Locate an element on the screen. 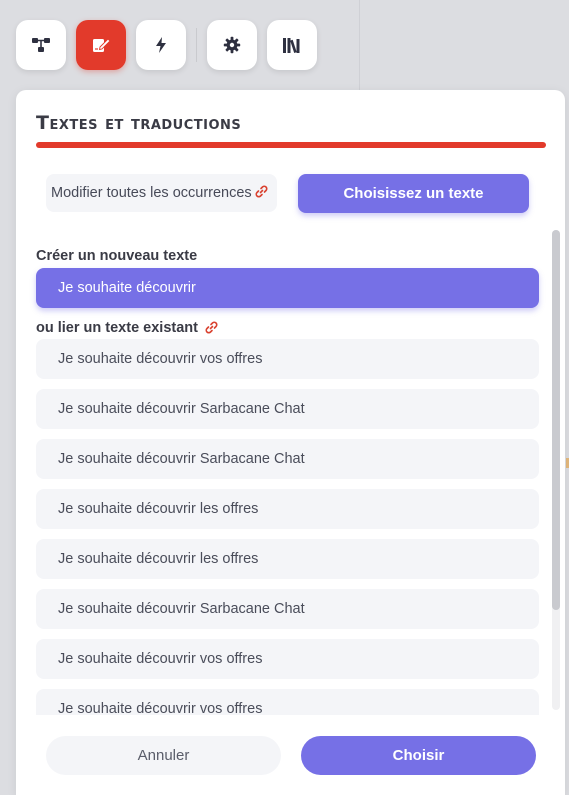  lightning-icon is located at coordinates (161, 45).